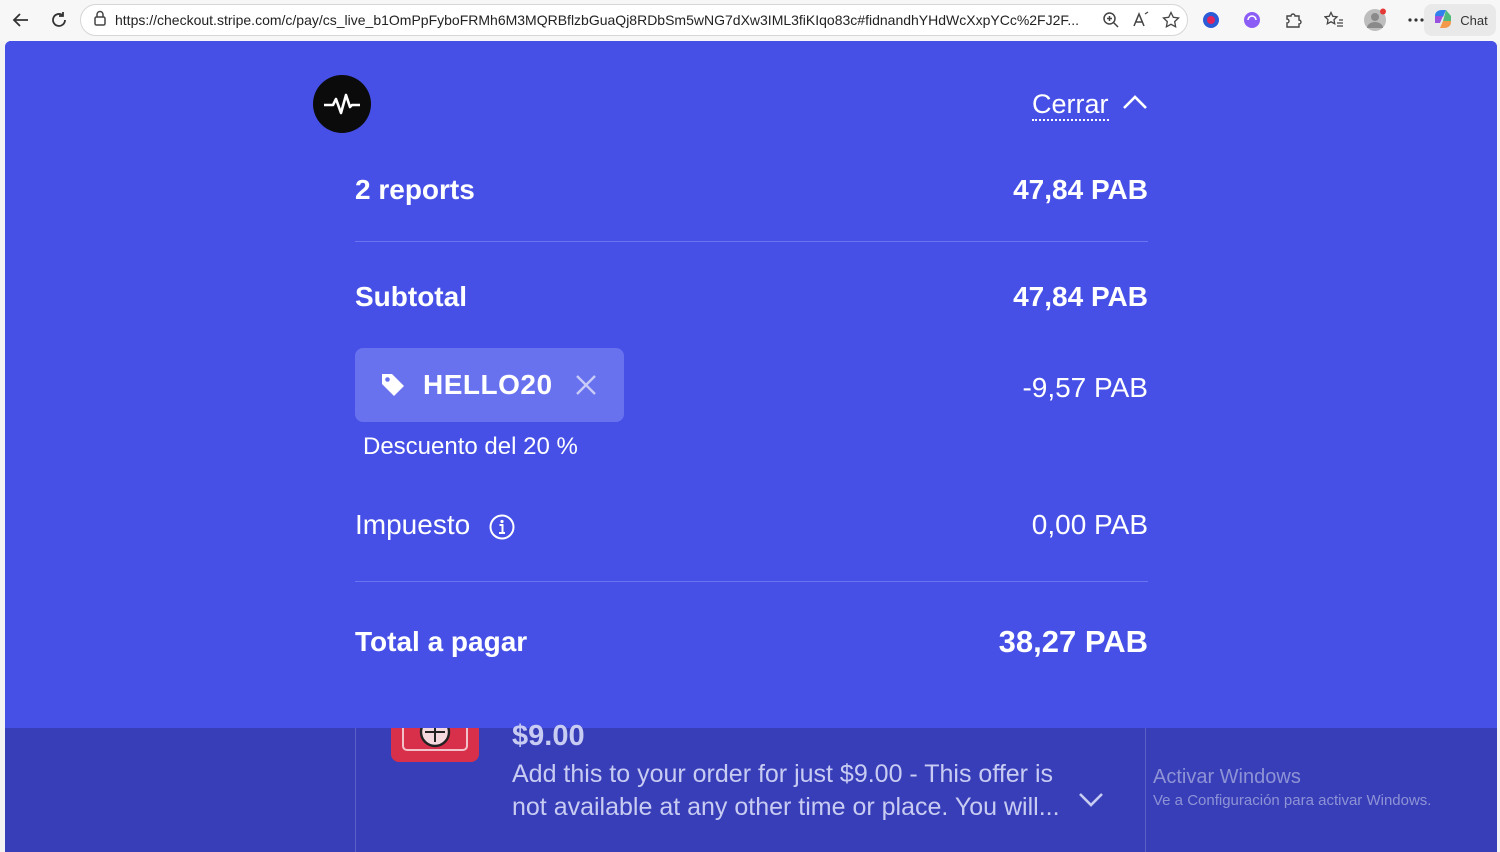 The height and width of the screenshot is (852, 1500). I want to click on discount-value: -9,57 PAB, so click(1085, 387).